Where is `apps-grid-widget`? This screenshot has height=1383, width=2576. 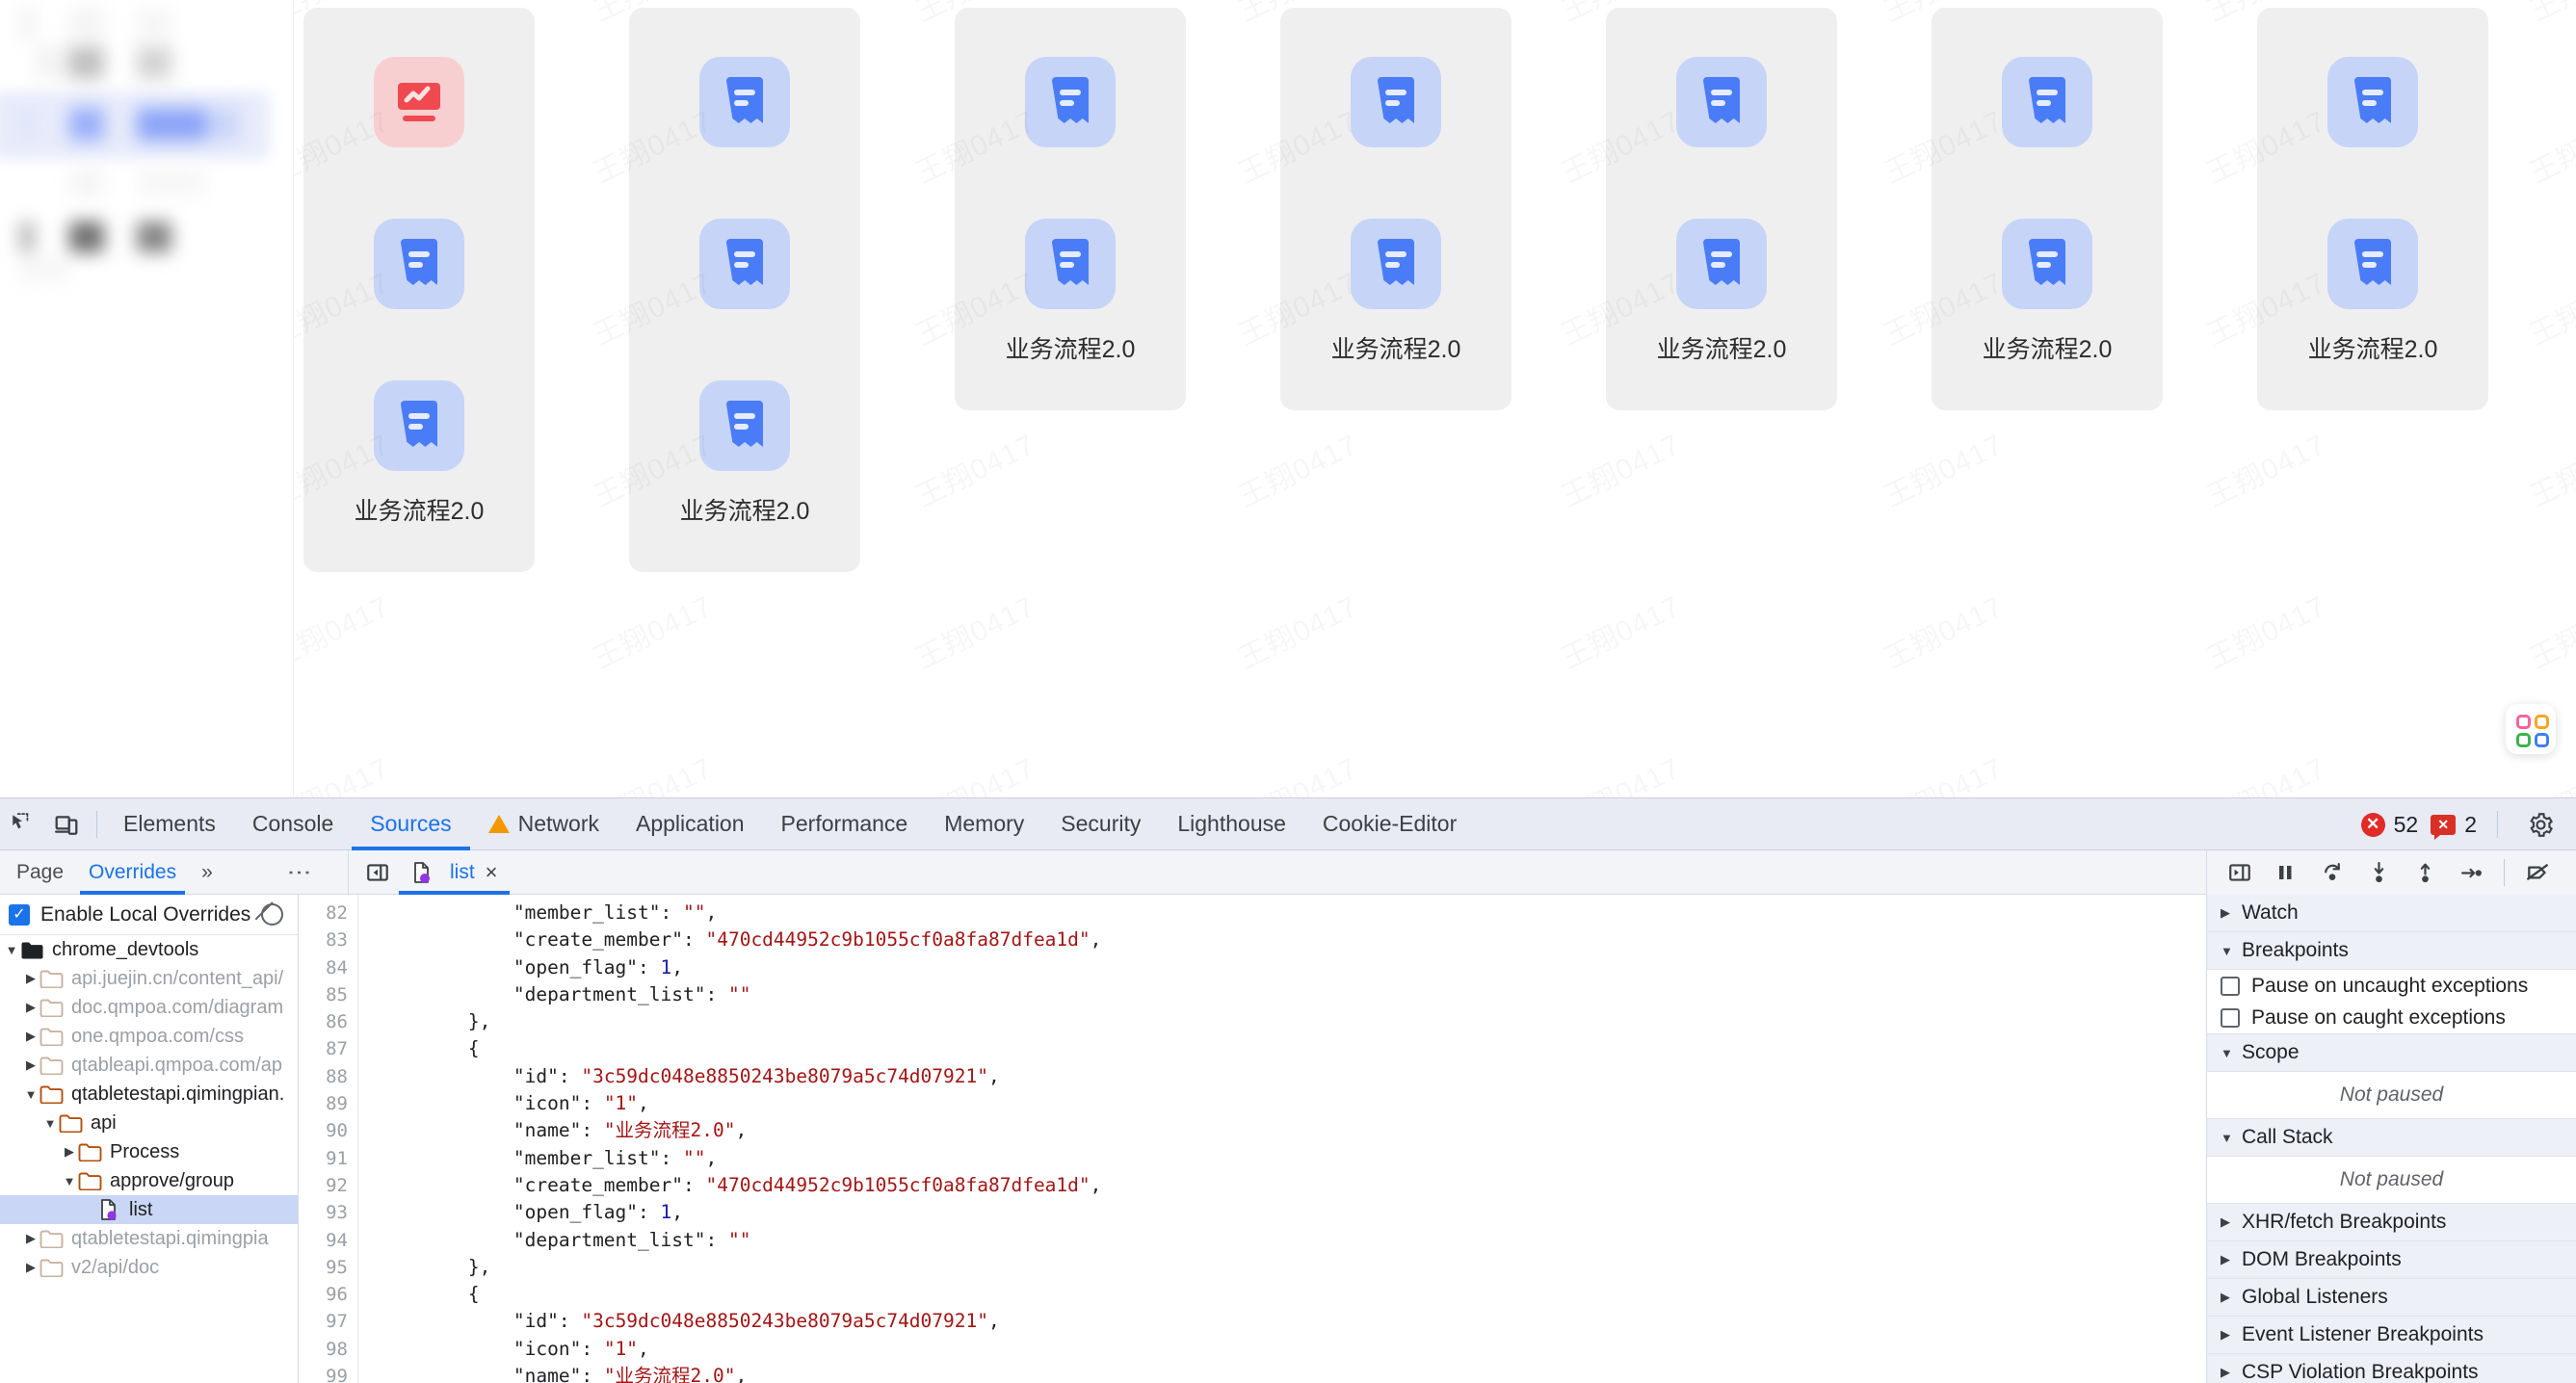
apps-grid-widget is located at coordinates (2531, 729).